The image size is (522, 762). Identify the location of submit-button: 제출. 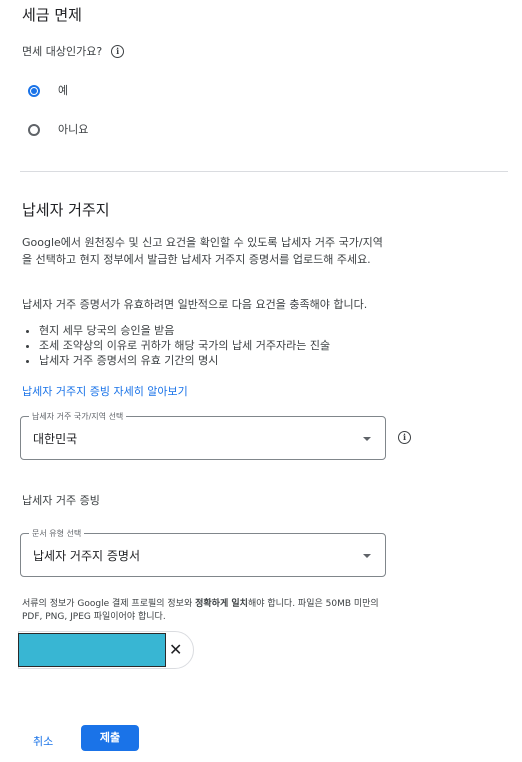
(110, 738).